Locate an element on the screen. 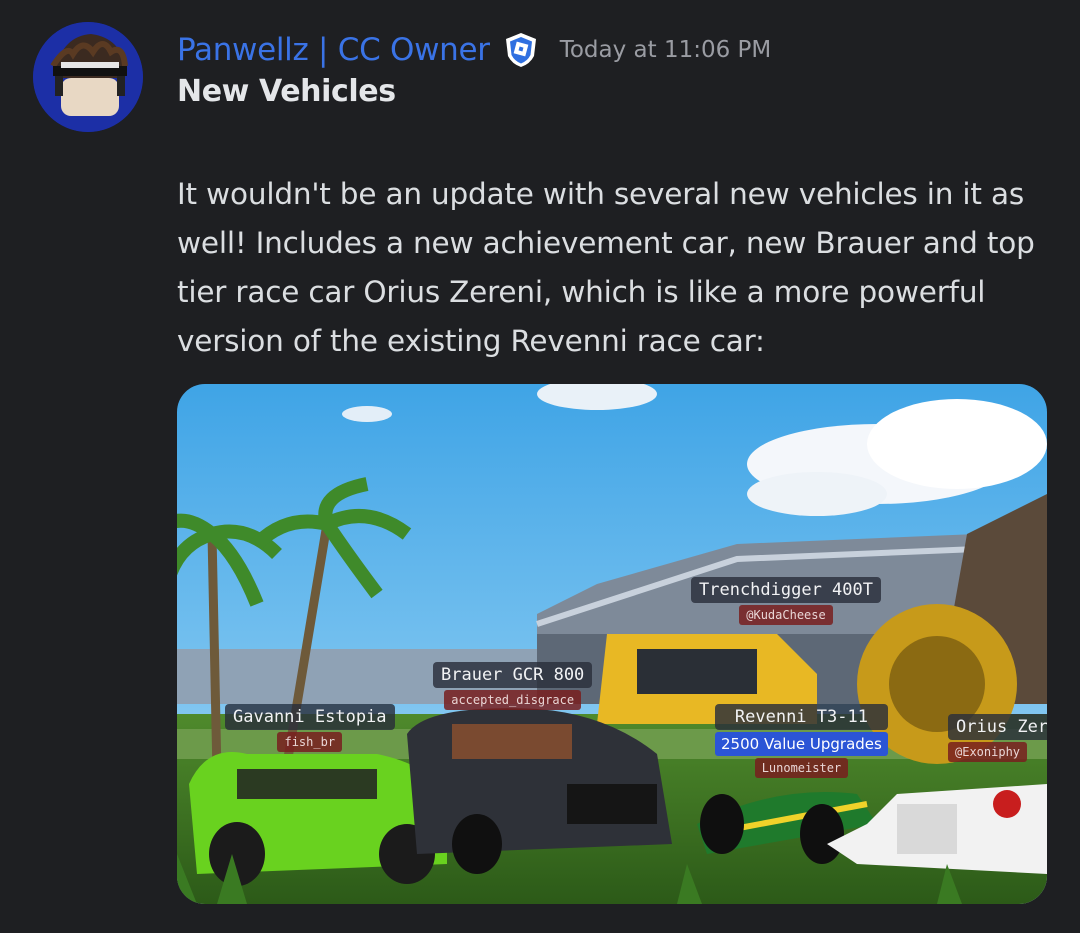 The image size is (1080, 933). vehicle-name: Brauer GCR 800 is located at coordinates (513, 675).